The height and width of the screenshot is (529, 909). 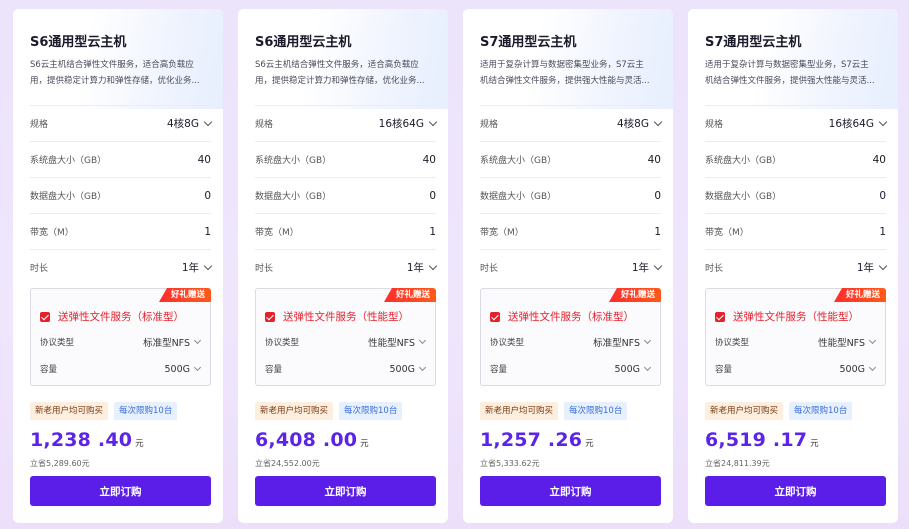 What do you see at coordinates (312, 440) in the screenshot?
I see `price: 6,408 .00 元` at bounding box center [312, 440].